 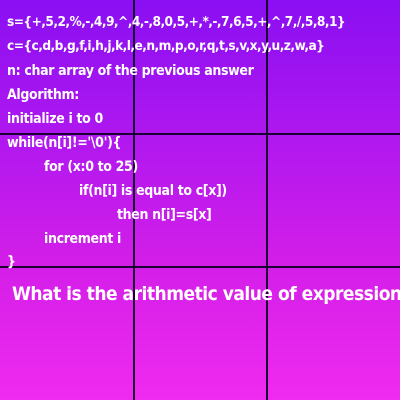 I want to click on algorithm-heading: Algorithm:, so click(x=43, y=95).